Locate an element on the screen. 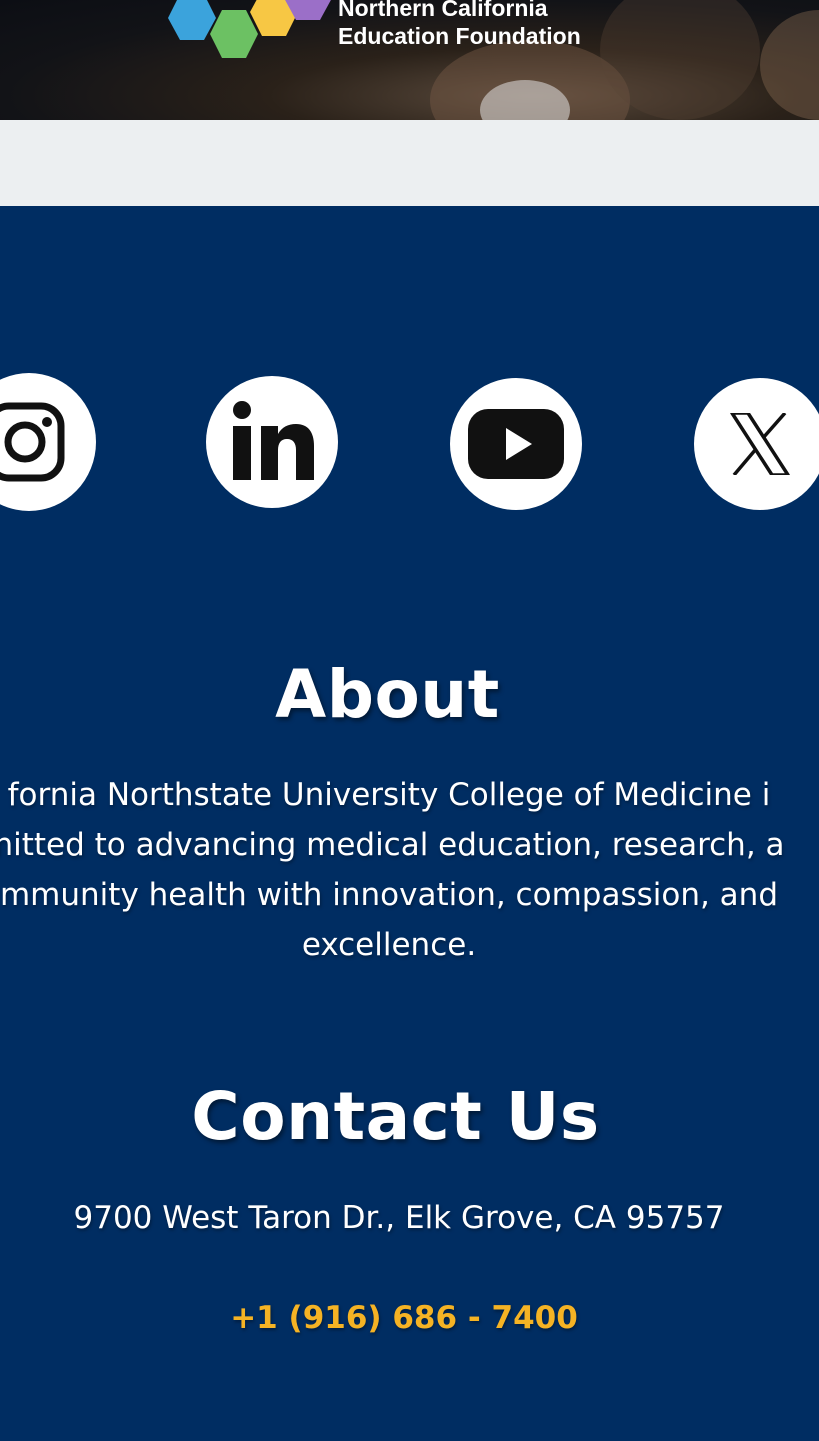 This screenshot has height=1441, width=819. x-link is located at coordinates (756, 444).